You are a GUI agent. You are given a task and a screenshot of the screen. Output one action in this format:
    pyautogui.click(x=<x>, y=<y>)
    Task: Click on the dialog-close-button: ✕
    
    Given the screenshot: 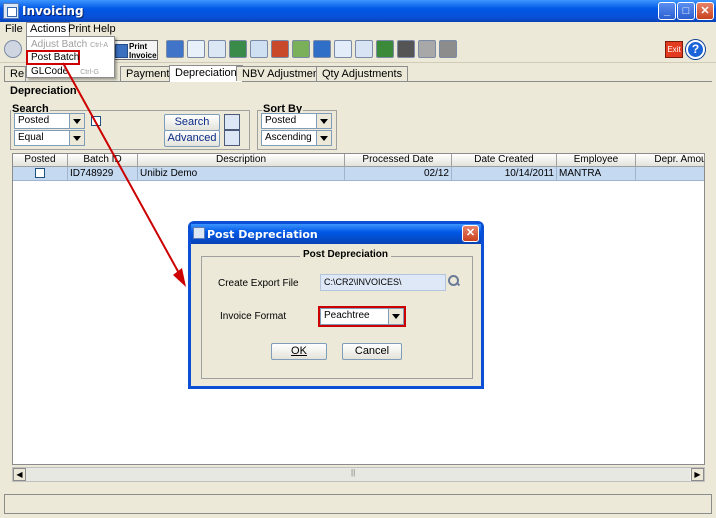 What is the action you would take?
    pyautogui.click(x=470, y=233)
    